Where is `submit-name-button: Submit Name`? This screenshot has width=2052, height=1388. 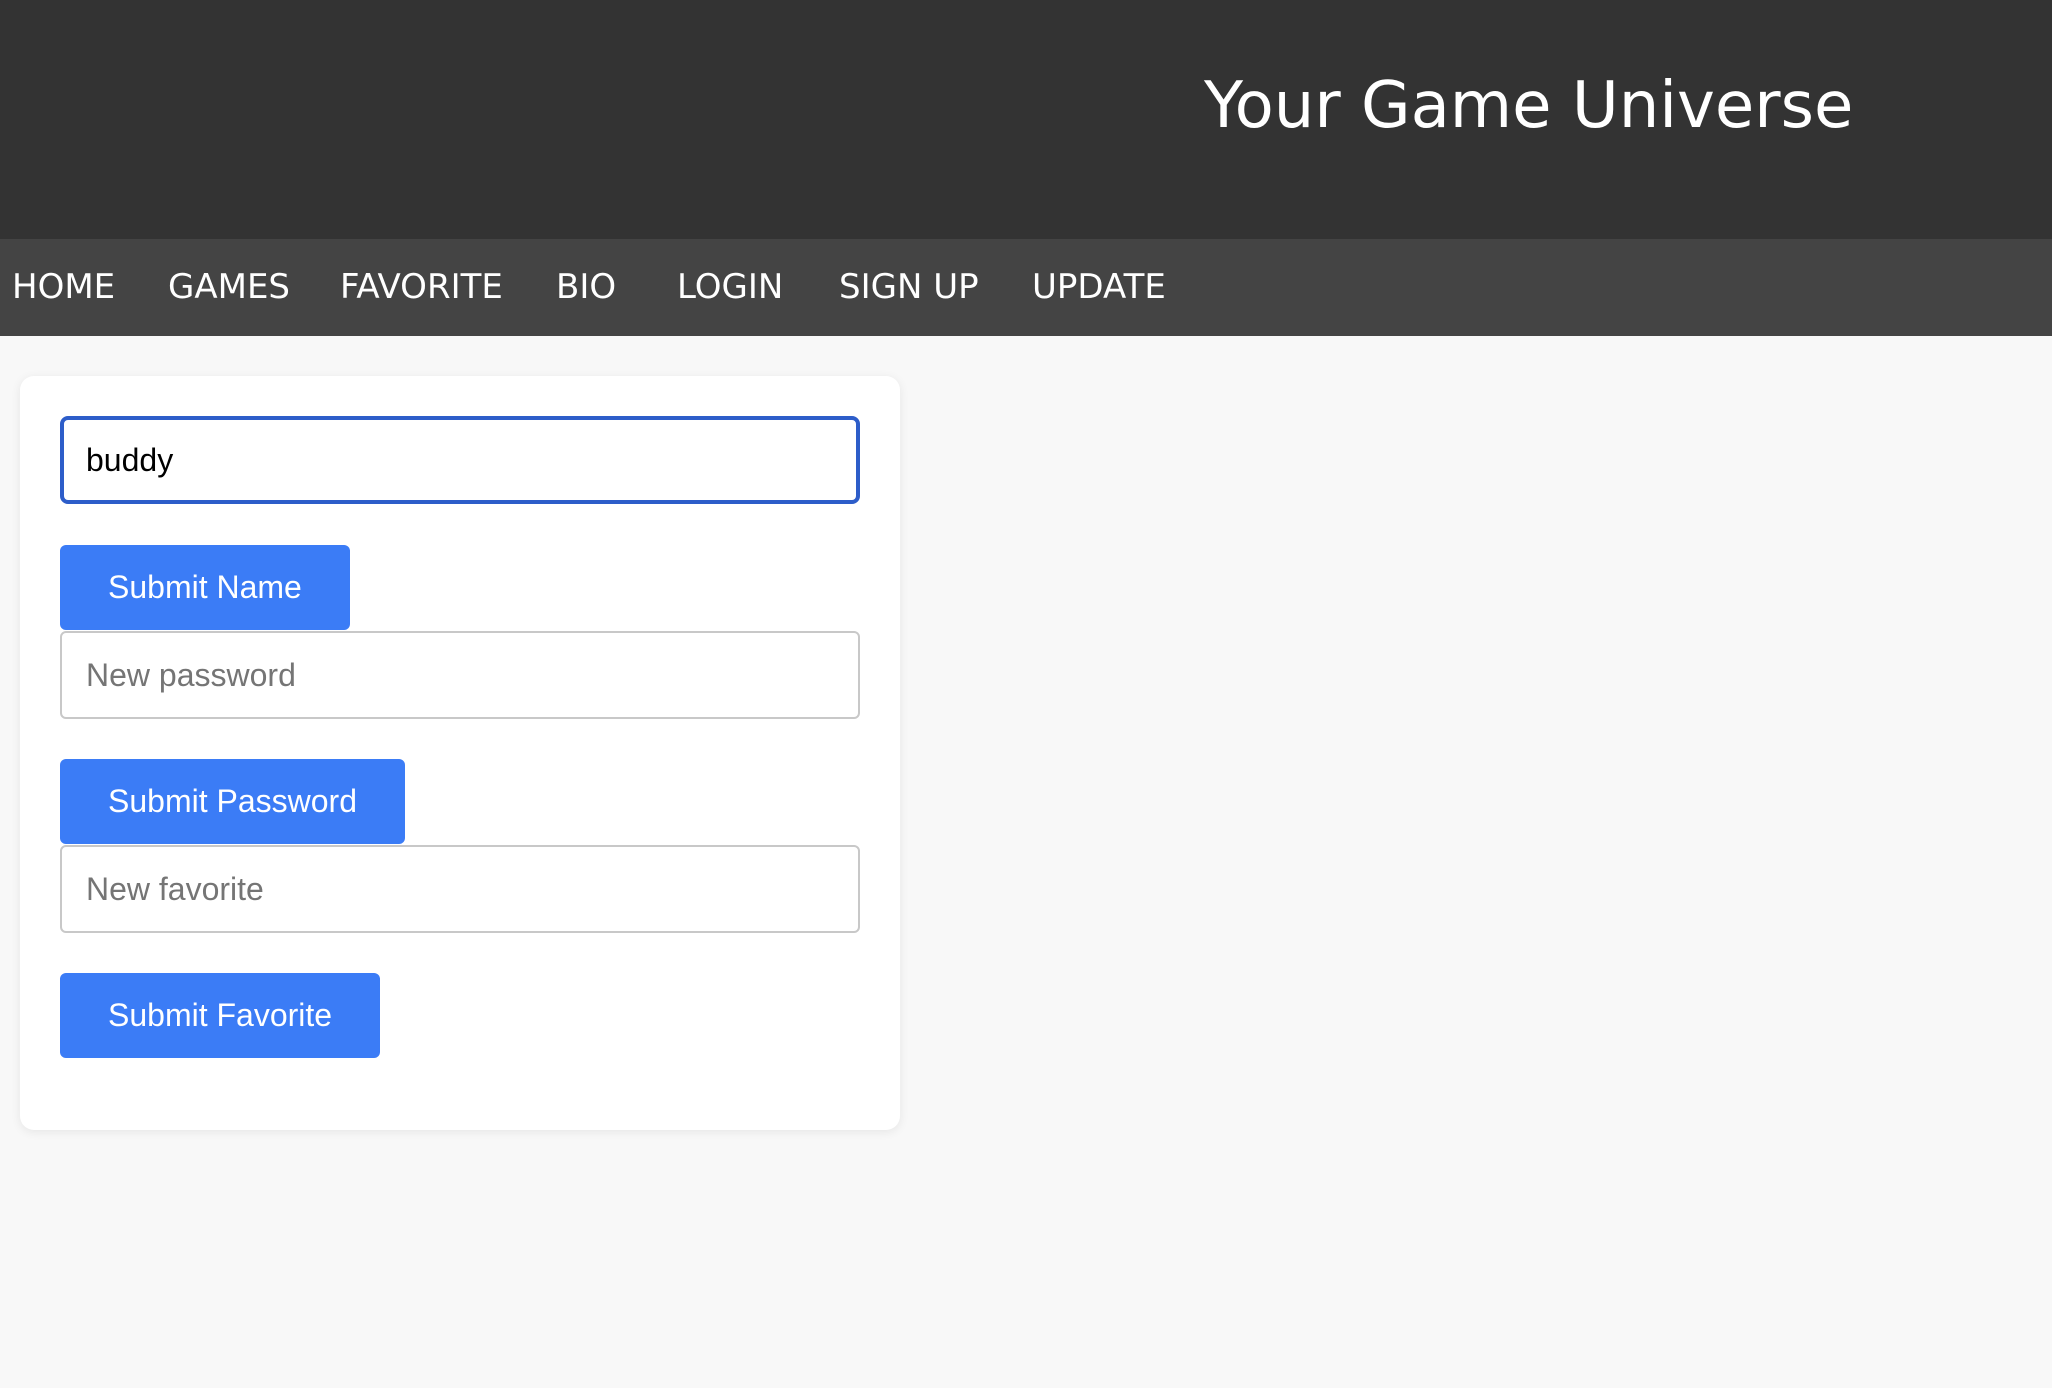
submit-name-button: Submit Name is located at coordinates (205, 587).